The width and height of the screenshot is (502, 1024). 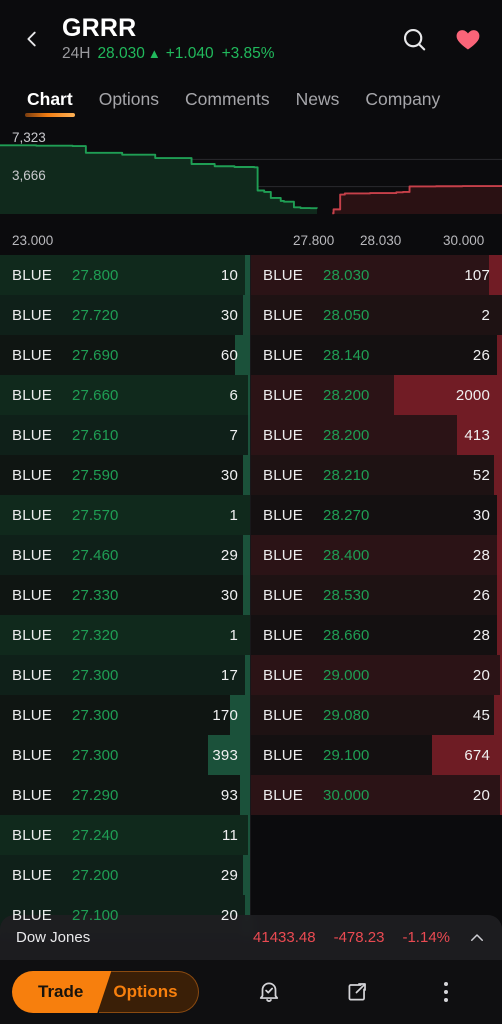 I want to click on order-size: 170, so click(x=225, y=715).